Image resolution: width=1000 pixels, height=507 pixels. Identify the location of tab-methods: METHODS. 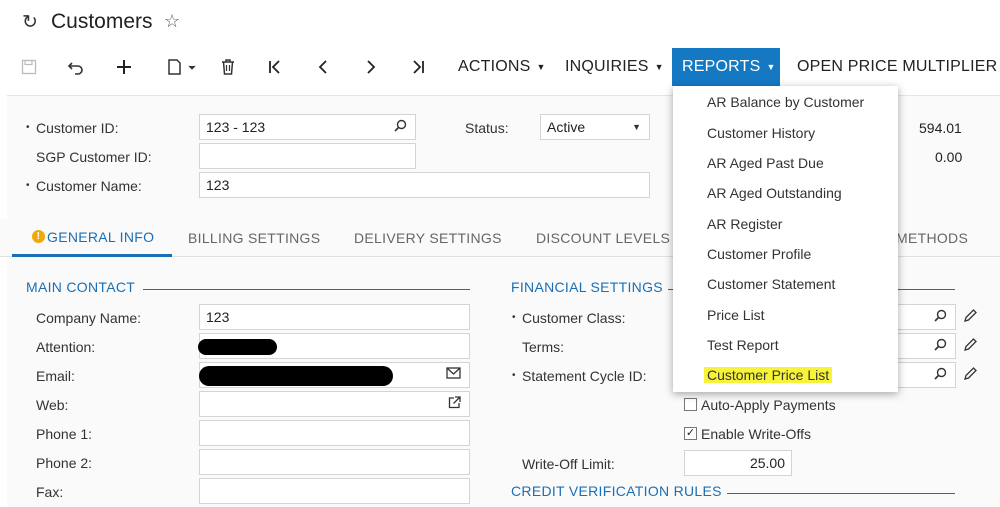
(932, 238).